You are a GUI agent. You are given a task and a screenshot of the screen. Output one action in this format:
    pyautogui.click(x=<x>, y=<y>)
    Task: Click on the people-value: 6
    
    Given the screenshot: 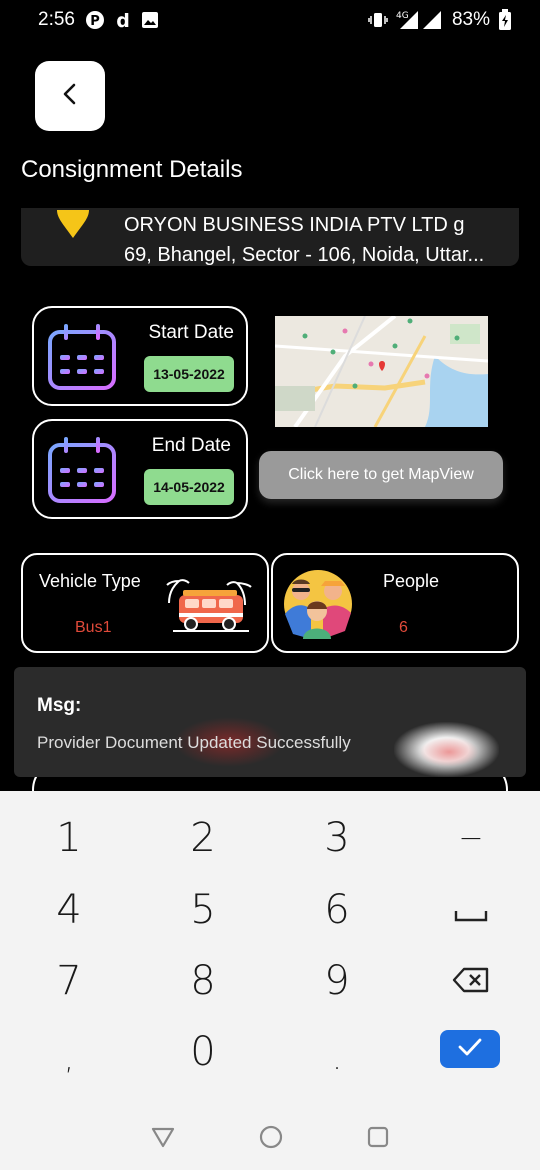 What is the action you would take?
    pyautogui.click(x=403, y=627)
    